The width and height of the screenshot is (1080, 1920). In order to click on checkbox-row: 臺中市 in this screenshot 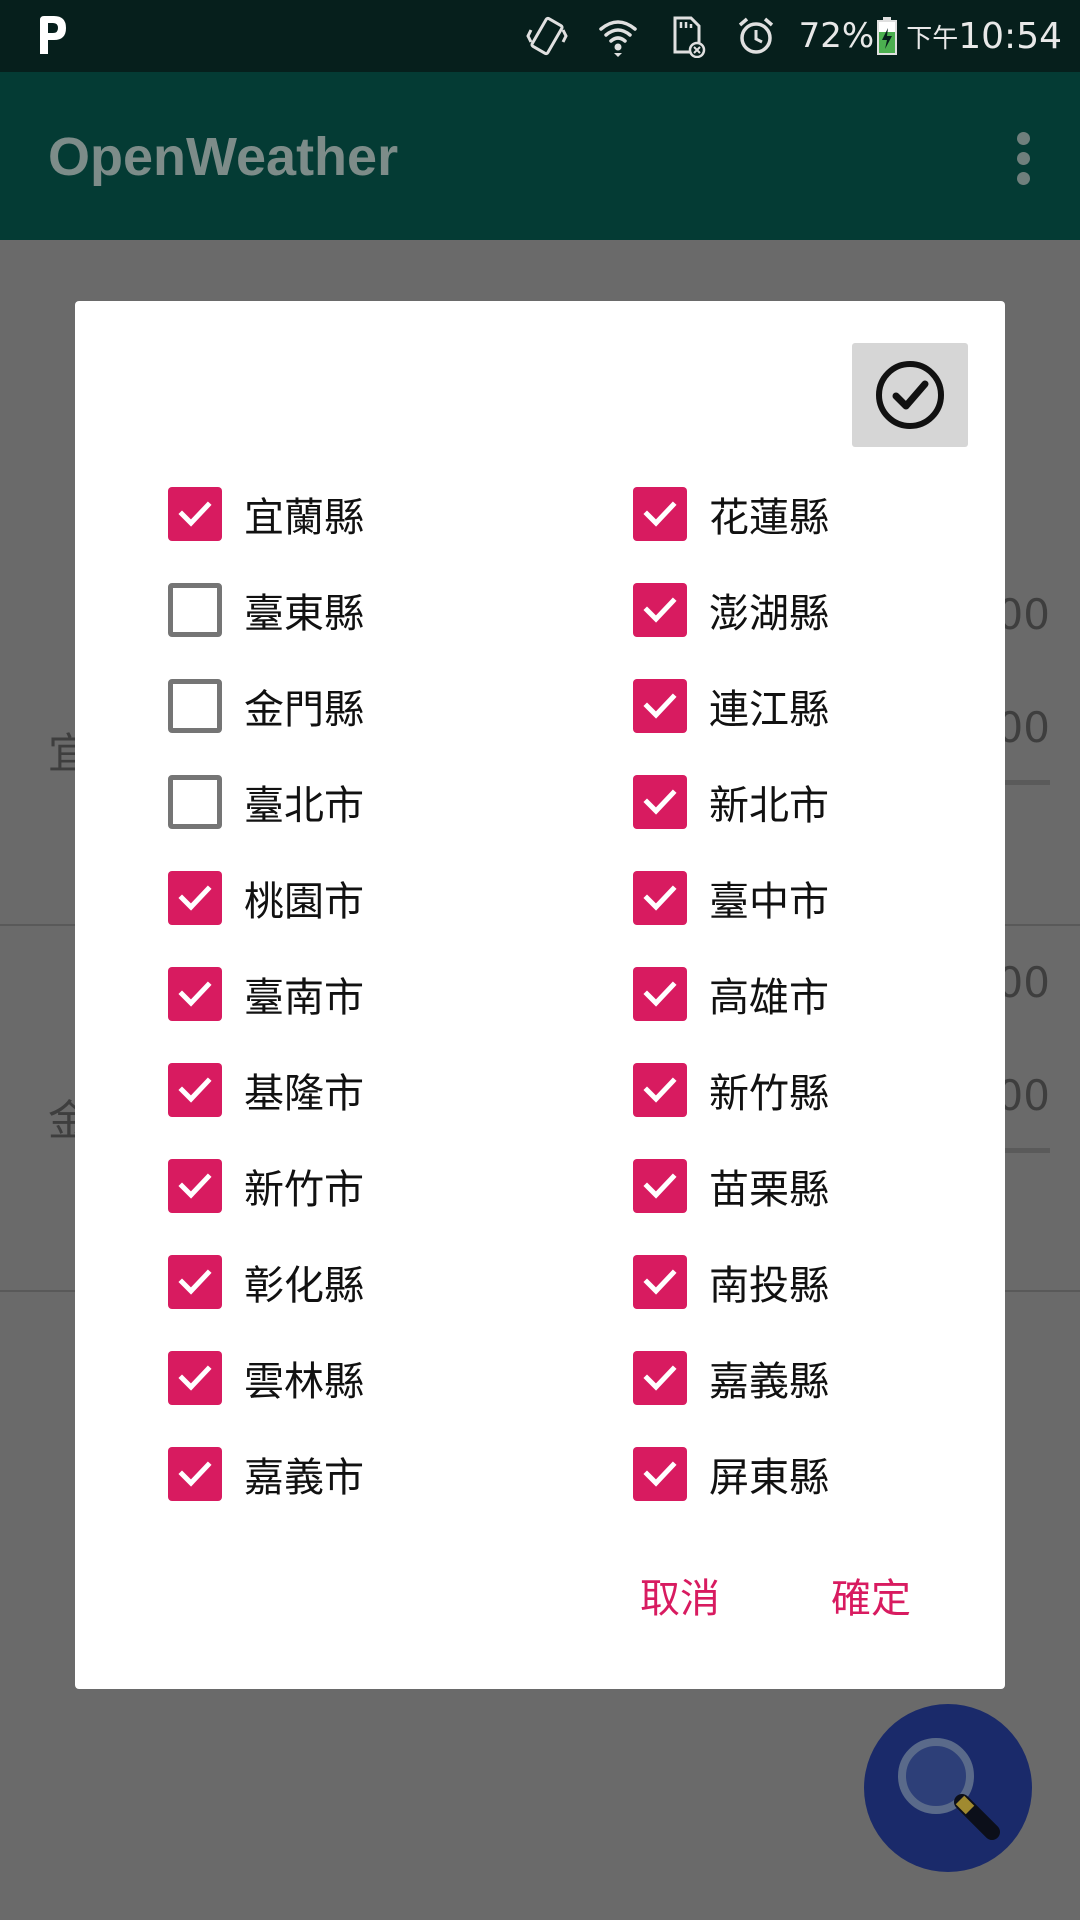, I will do `click(731, 898)`.